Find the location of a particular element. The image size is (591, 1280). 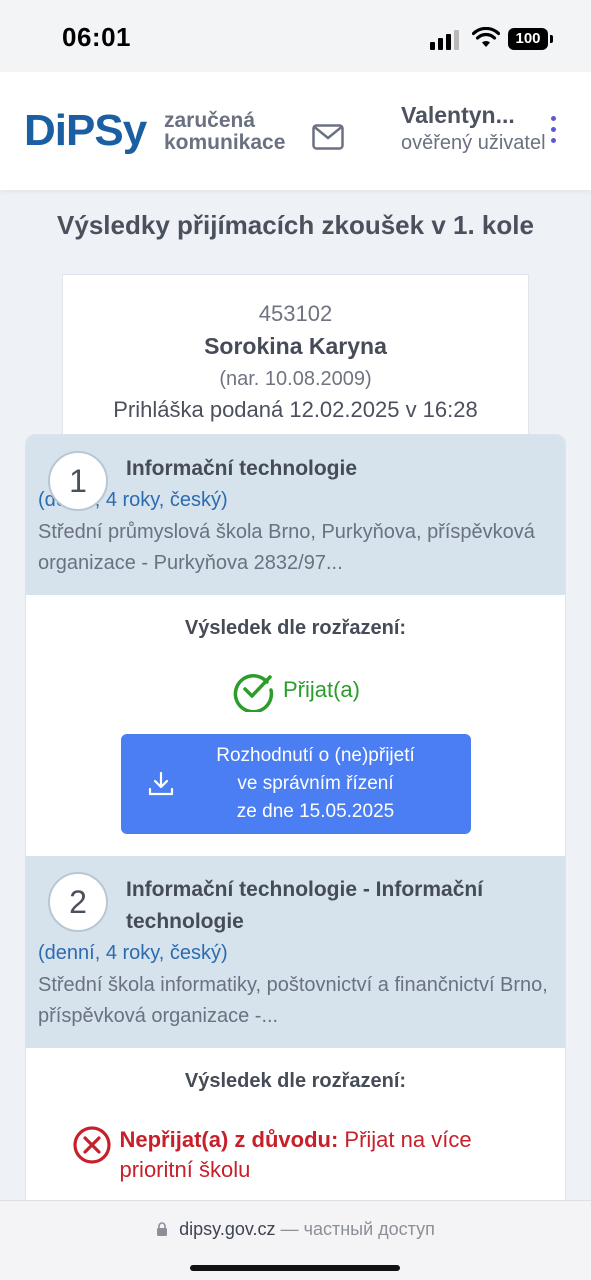

applicant-birth-date: (nar. 10.08.2009) is located at coordinates (295, 379).